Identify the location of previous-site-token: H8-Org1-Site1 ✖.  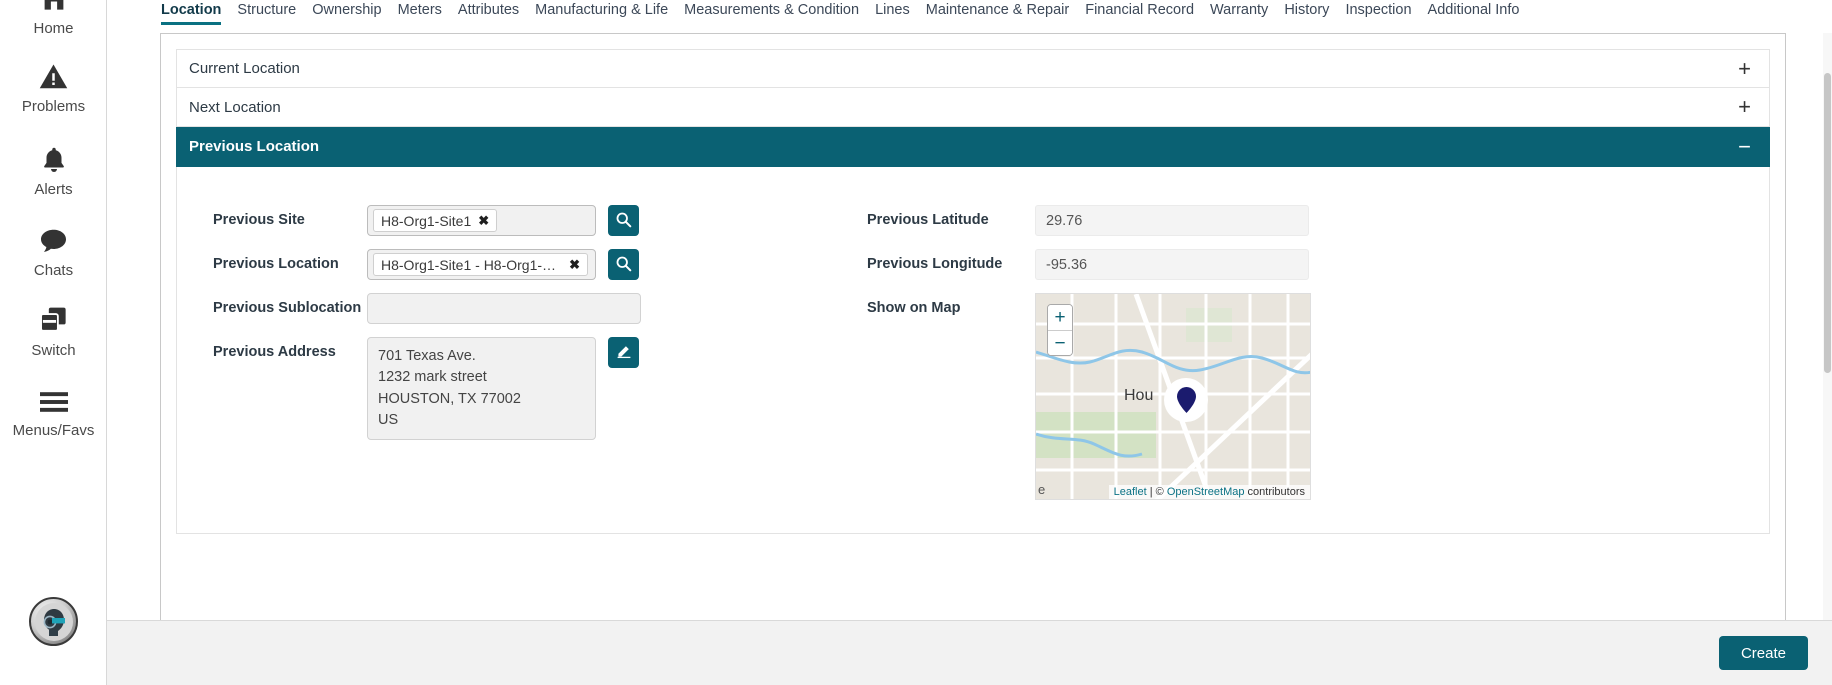
(435, 220).